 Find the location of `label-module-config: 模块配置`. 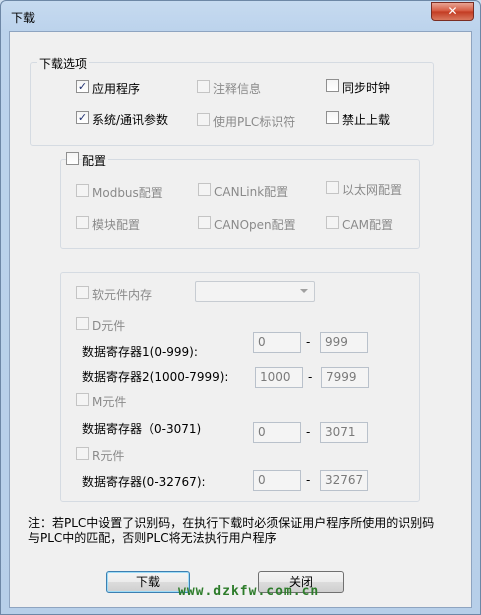

label-module-config: 模块配置 is located at coordinates (116, 225).